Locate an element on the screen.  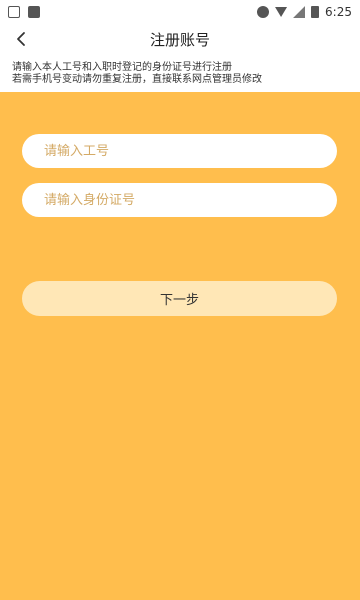
signal-icon is located at coordinates (299, 12).